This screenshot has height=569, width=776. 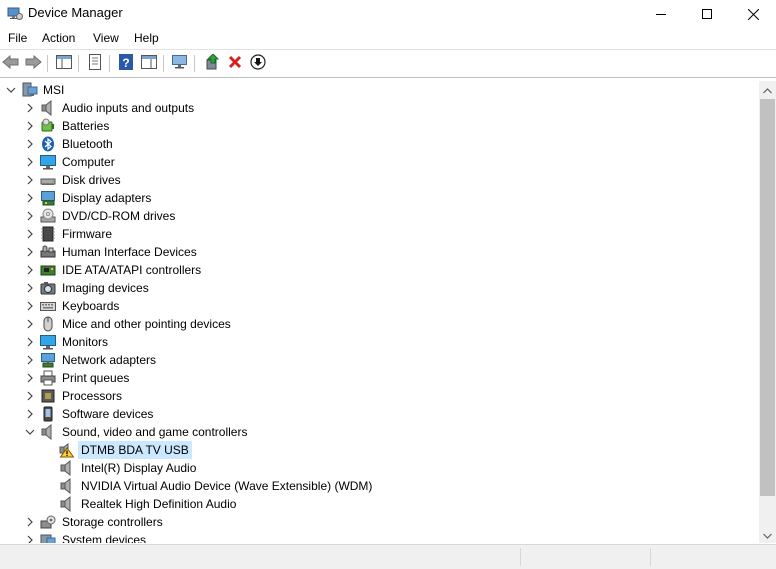 What do you see at coordinates (109, 360) in the screenshot?
I see `tree-node-label: Network adapters` at bounding box center [109, 360].